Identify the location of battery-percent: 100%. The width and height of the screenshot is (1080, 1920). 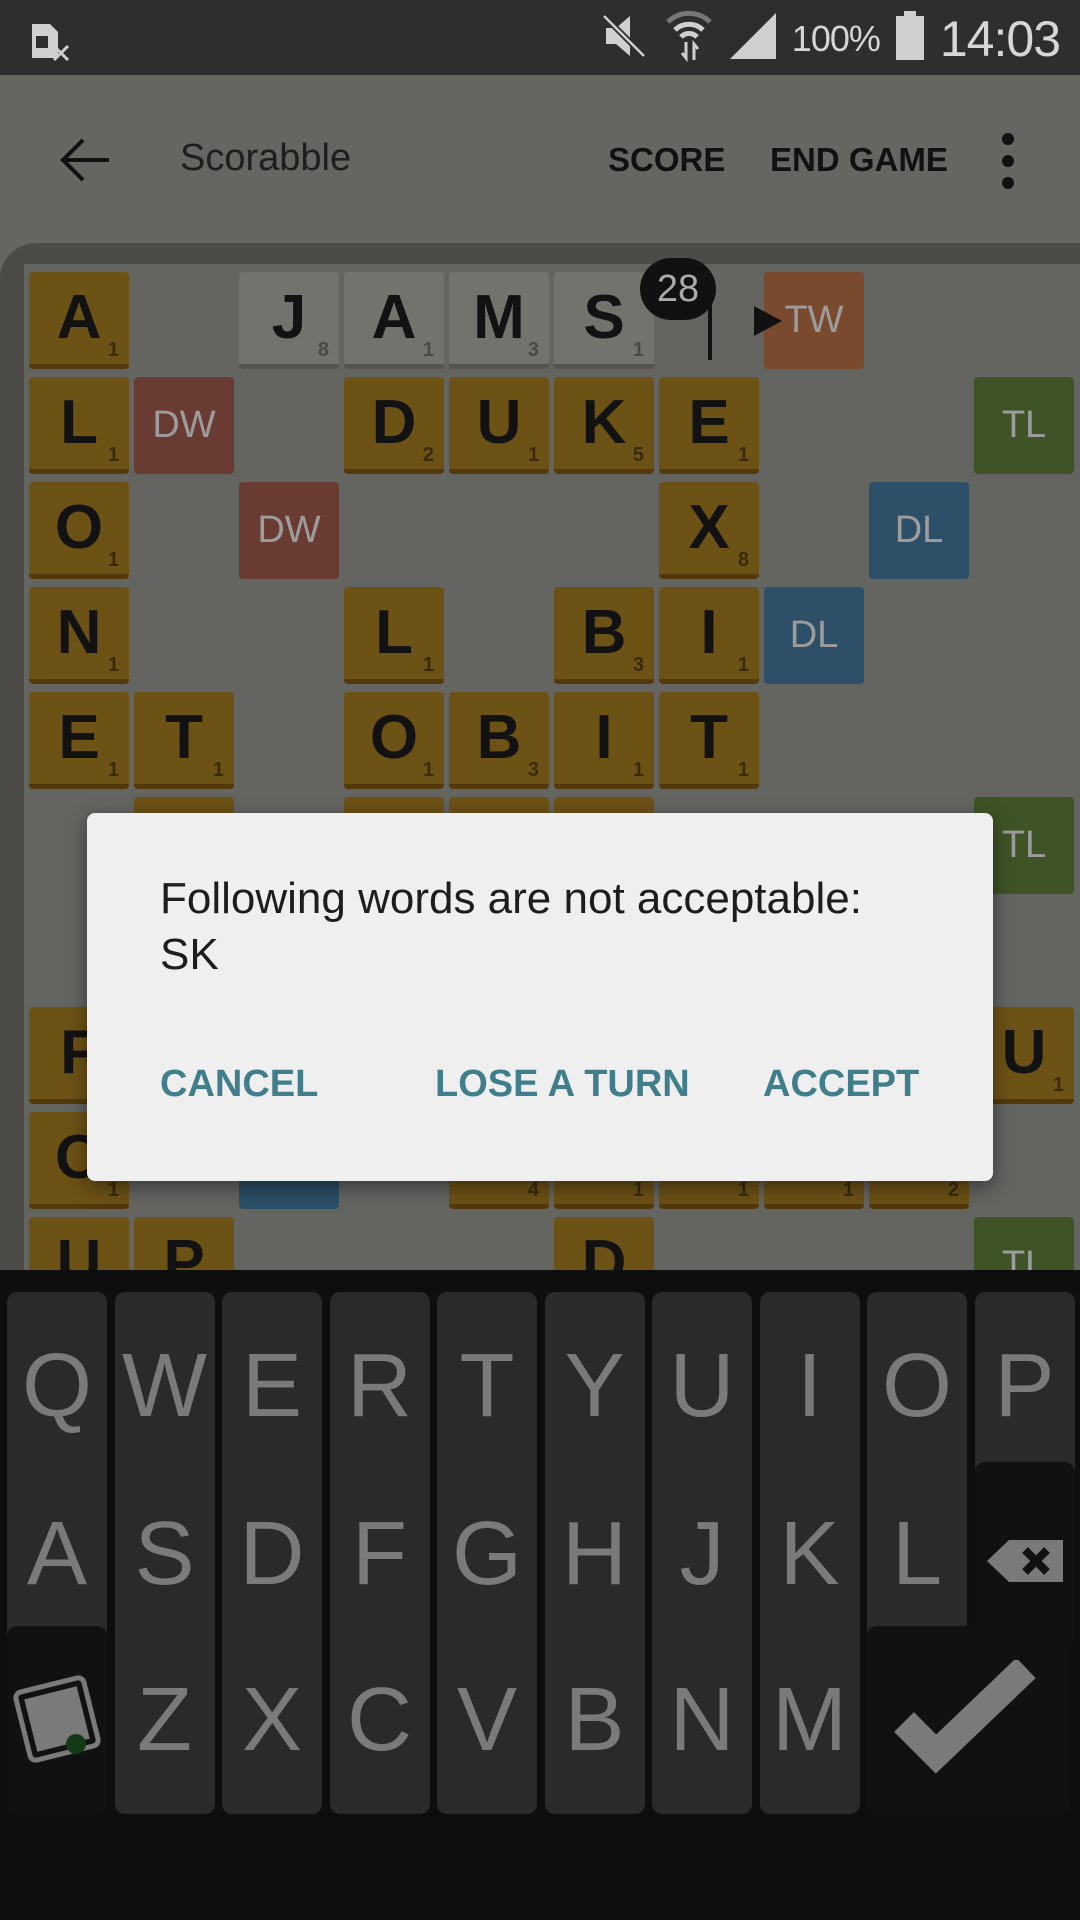
(836, 38).